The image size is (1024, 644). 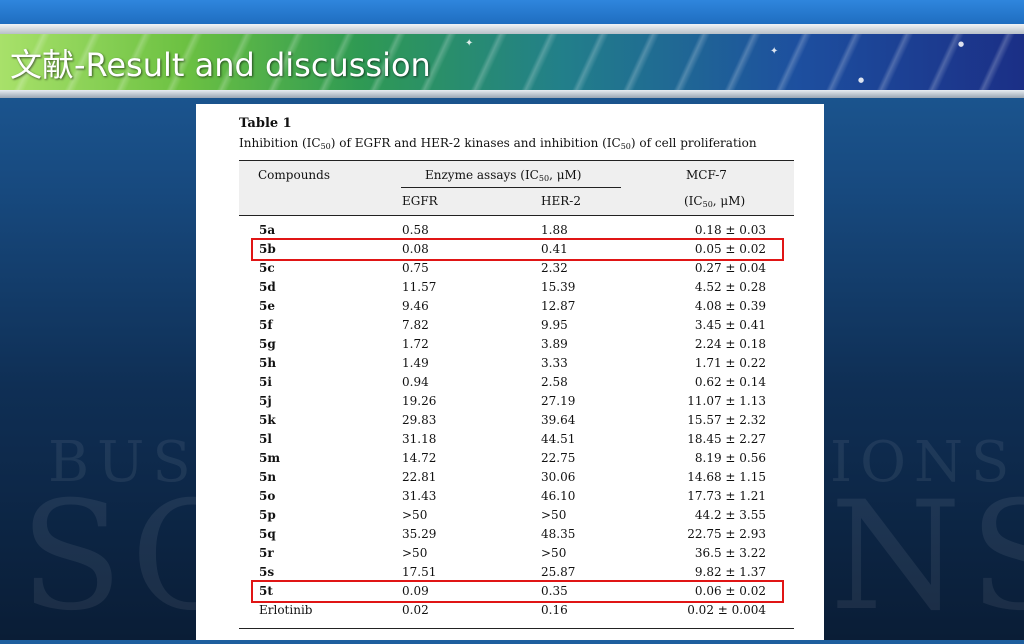 I want to click on table-row: 5r >50 >50 36.5 ± 3.22, so click(x=516, y=554).